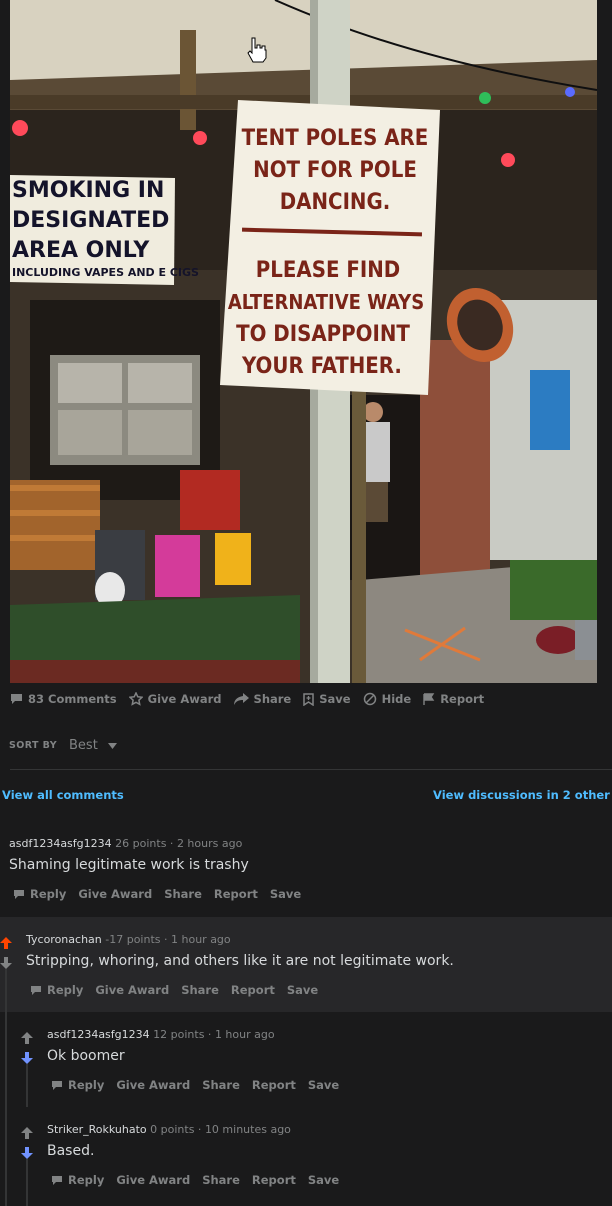 The width and height of the screenshot is (612, 1206). Describe the element at coordinates (86, 1056) in the screenshot. I see `comment-body: Ok boomer` at that location.